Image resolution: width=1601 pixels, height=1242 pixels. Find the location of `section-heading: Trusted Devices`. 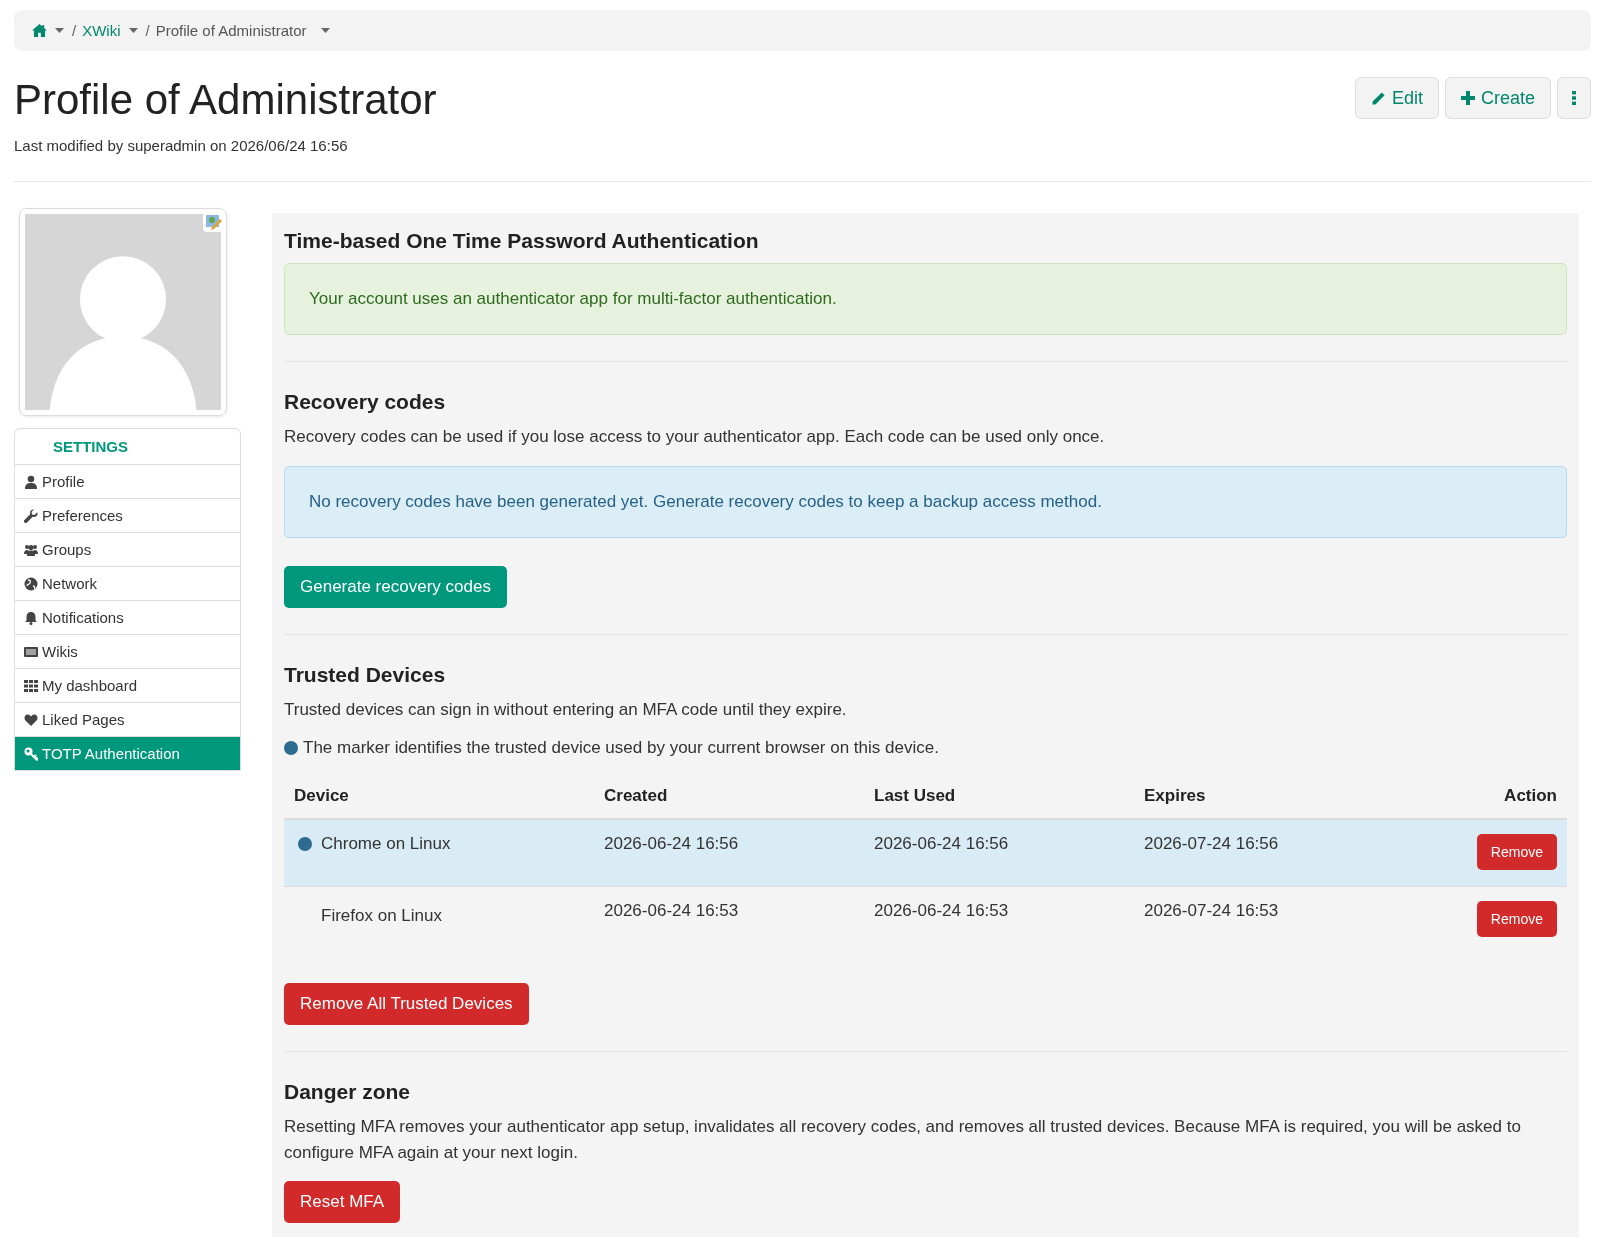

section-heading: Trusted Devices is located at coordinates (365, 674).